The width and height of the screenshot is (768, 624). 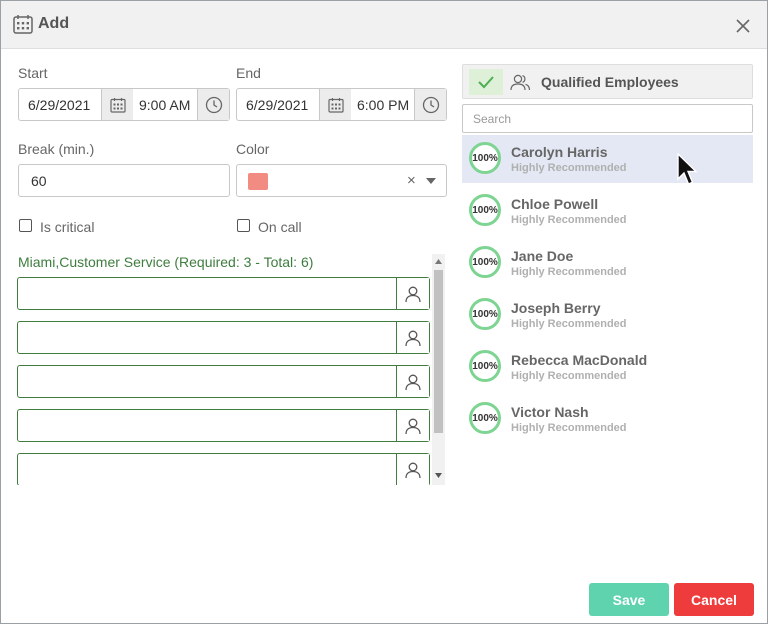 What do you see at coordinates (607, 315) in the screenshot?
I see `employee-list-item: 100% Joseph Berry Highly Recommended` at bounding box center [607, 315].